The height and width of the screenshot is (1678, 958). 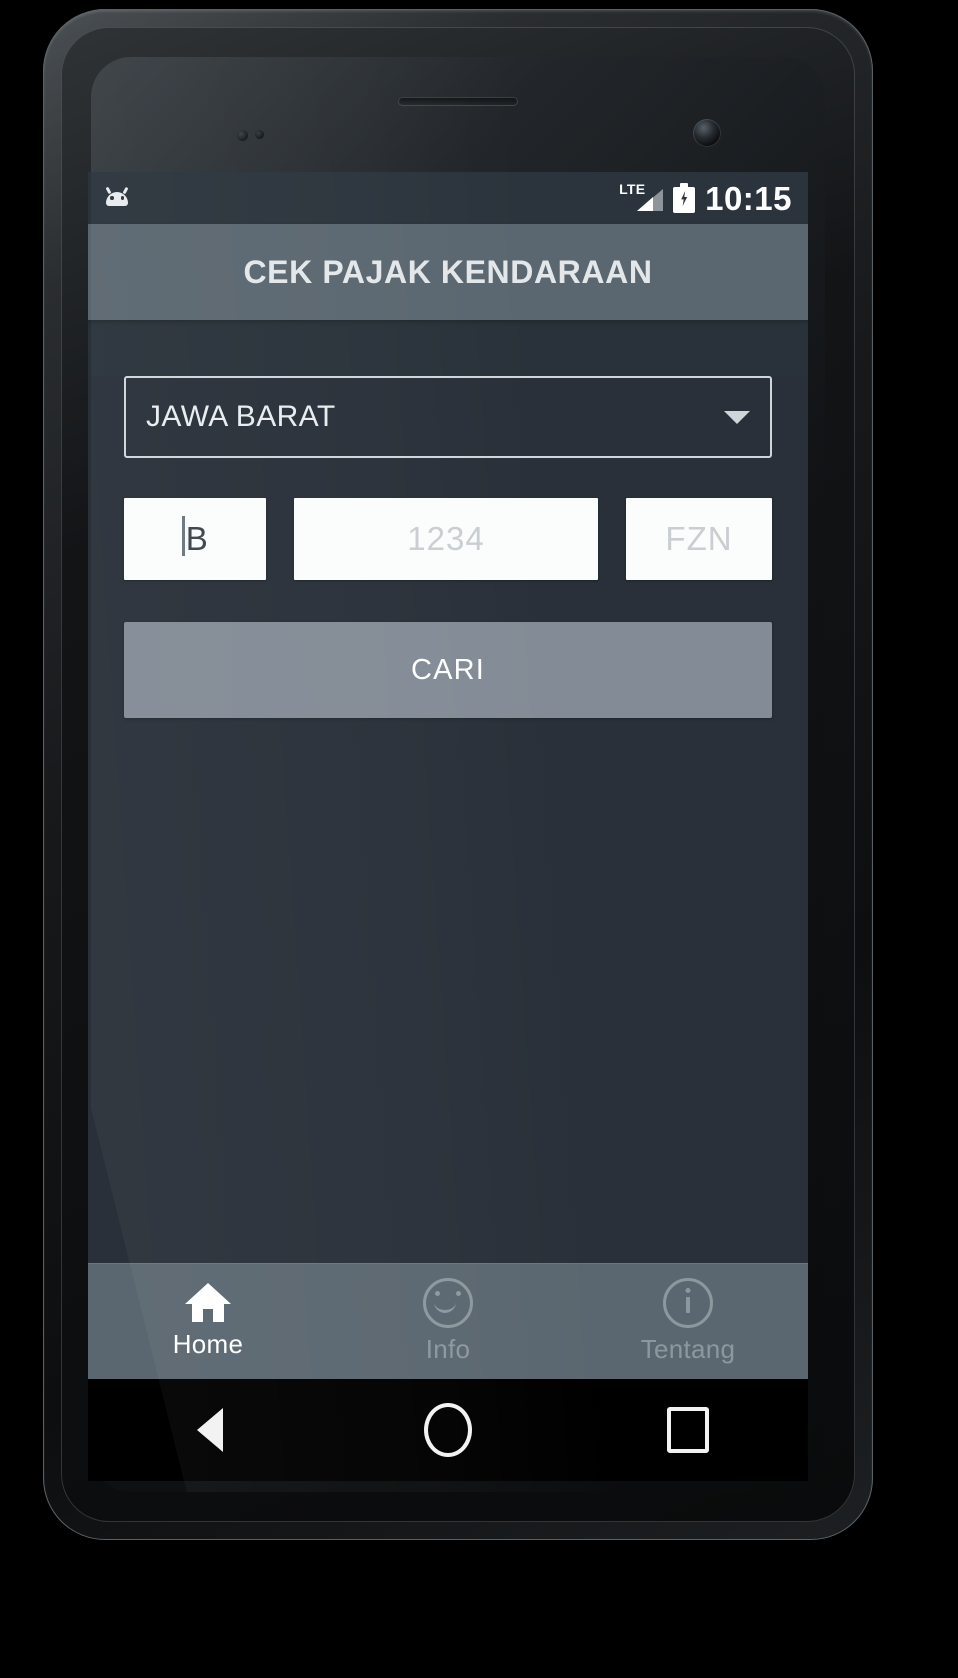 What do you see at coordinates (183, 536) in the screenshot?
I see `text-cursor` at bounding box center [183, 536].